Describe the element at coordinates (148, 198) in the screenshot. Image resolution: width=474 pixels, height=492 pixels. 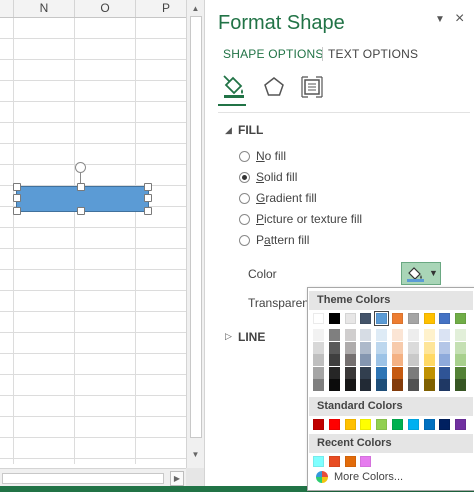
I see `resize-handle-right` at that location.